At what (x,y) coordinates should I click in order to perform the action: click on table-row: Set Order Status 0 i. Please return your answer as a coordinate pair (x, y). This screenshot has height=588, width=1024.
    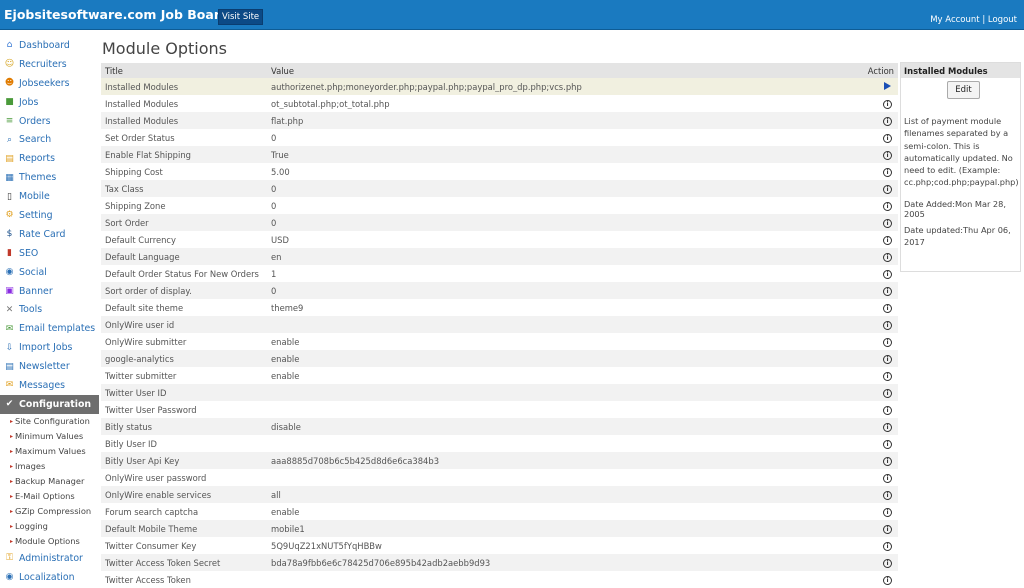
    Looking at the image, I should click on (499, 137).